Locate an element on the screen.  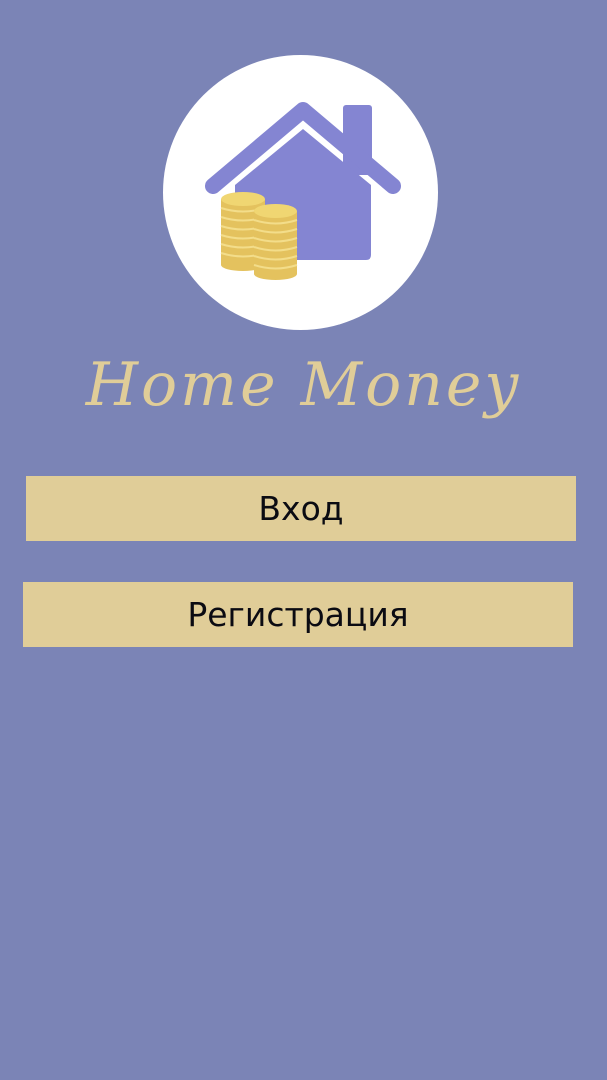
register-button: Регистрация is located at coordinates (298, 614).